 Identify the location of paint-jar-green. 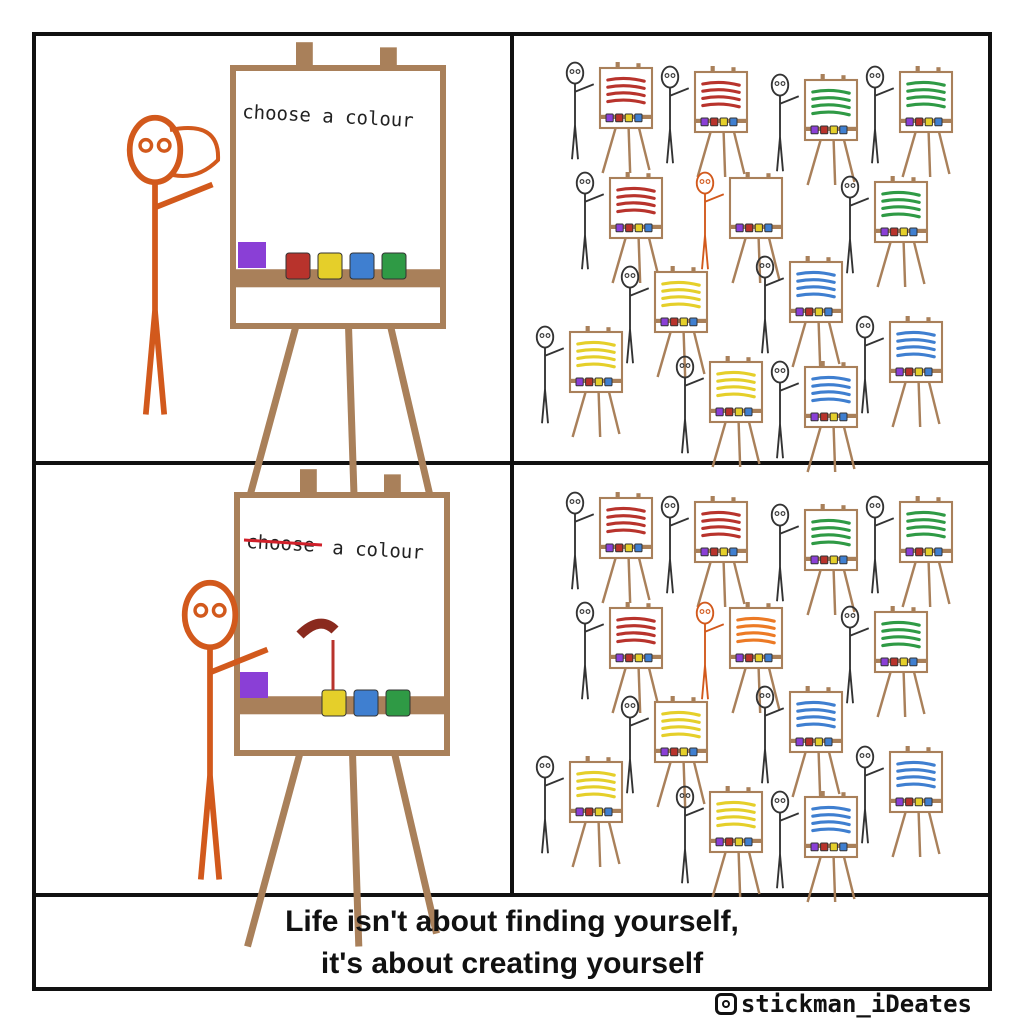
(394, 266).